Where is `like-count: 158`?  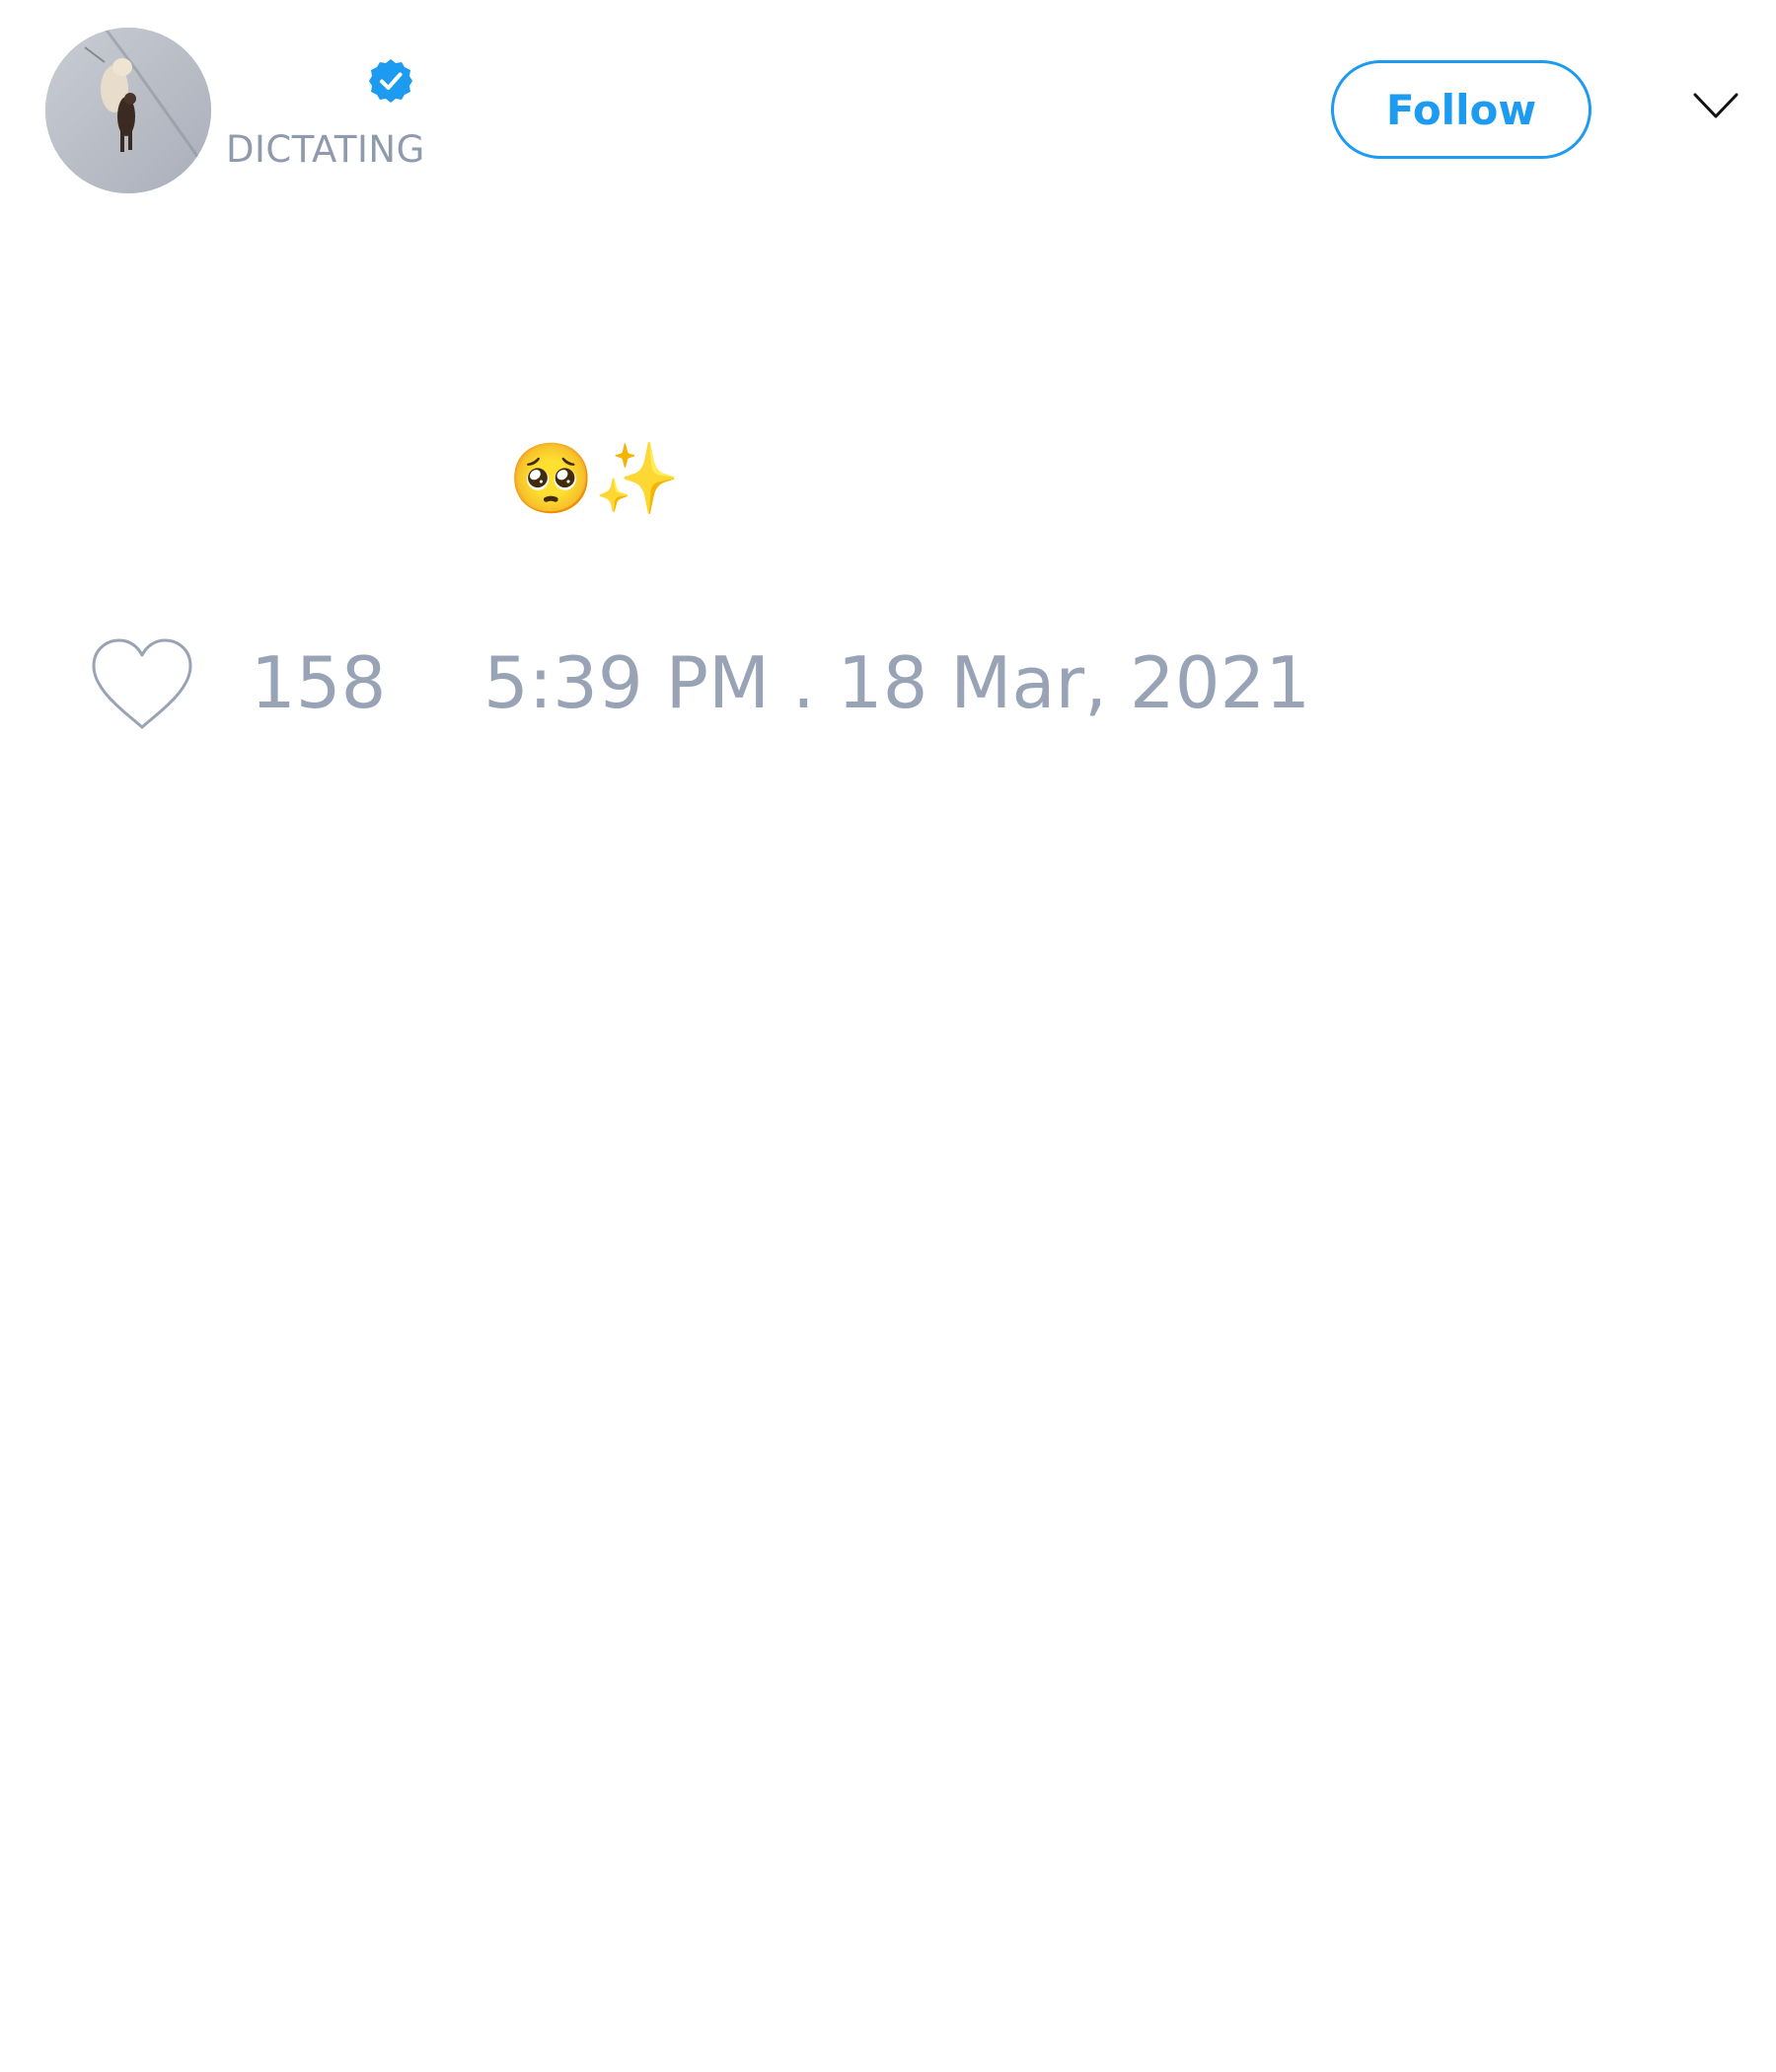 like-count: 158 is located at coordinates (319, 683).